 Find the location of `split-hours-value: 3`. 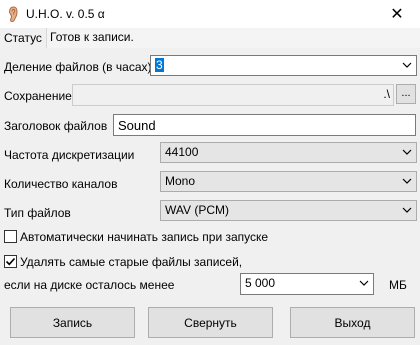

split-hours-value: 3 is located at coordinates (159, 65).